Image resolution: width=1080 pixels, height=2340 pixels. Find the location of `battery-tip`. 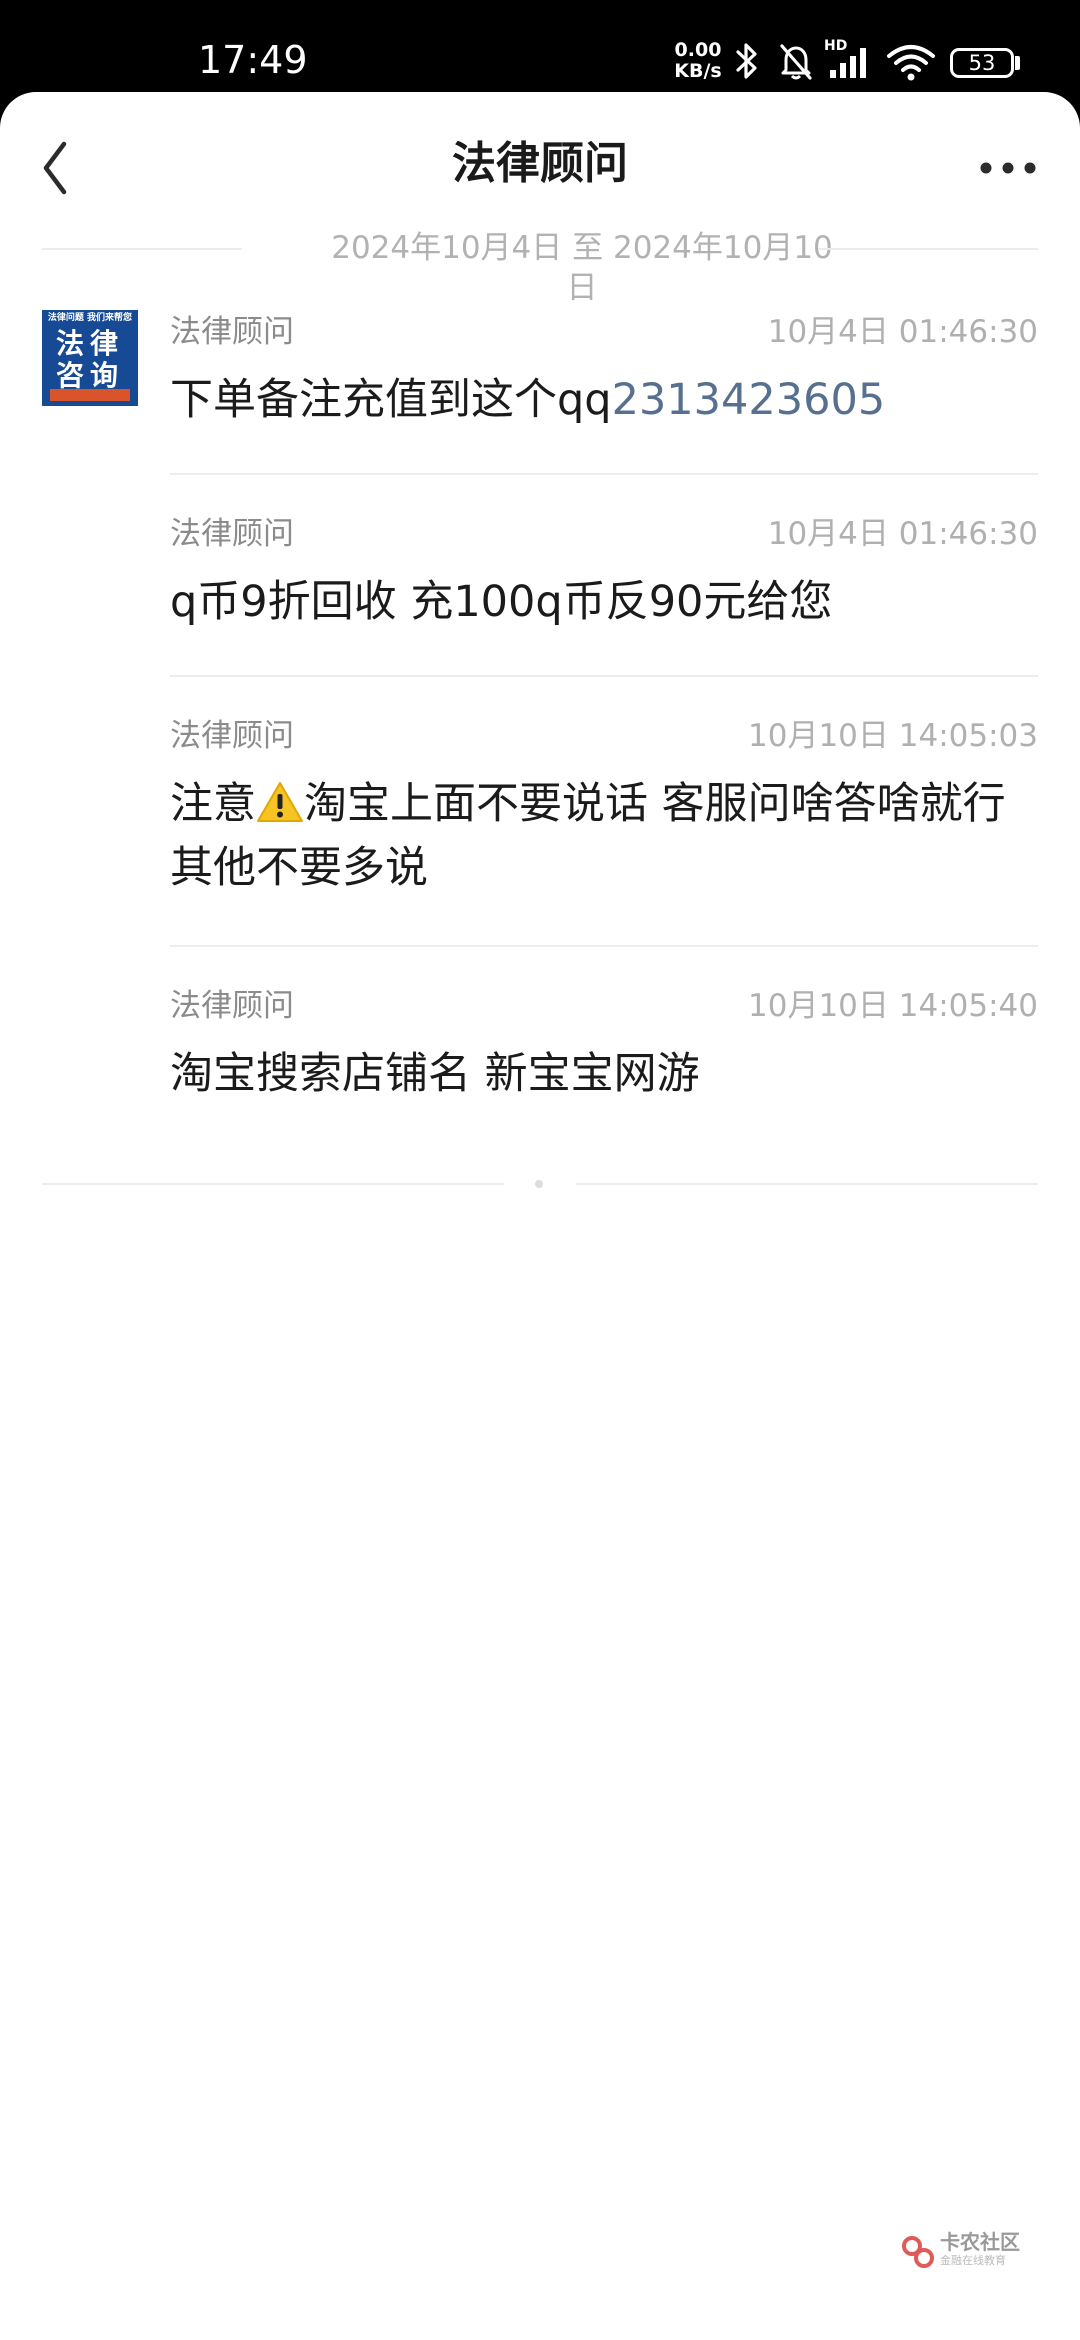

battery-tip is located at coordinates (1017, 63).